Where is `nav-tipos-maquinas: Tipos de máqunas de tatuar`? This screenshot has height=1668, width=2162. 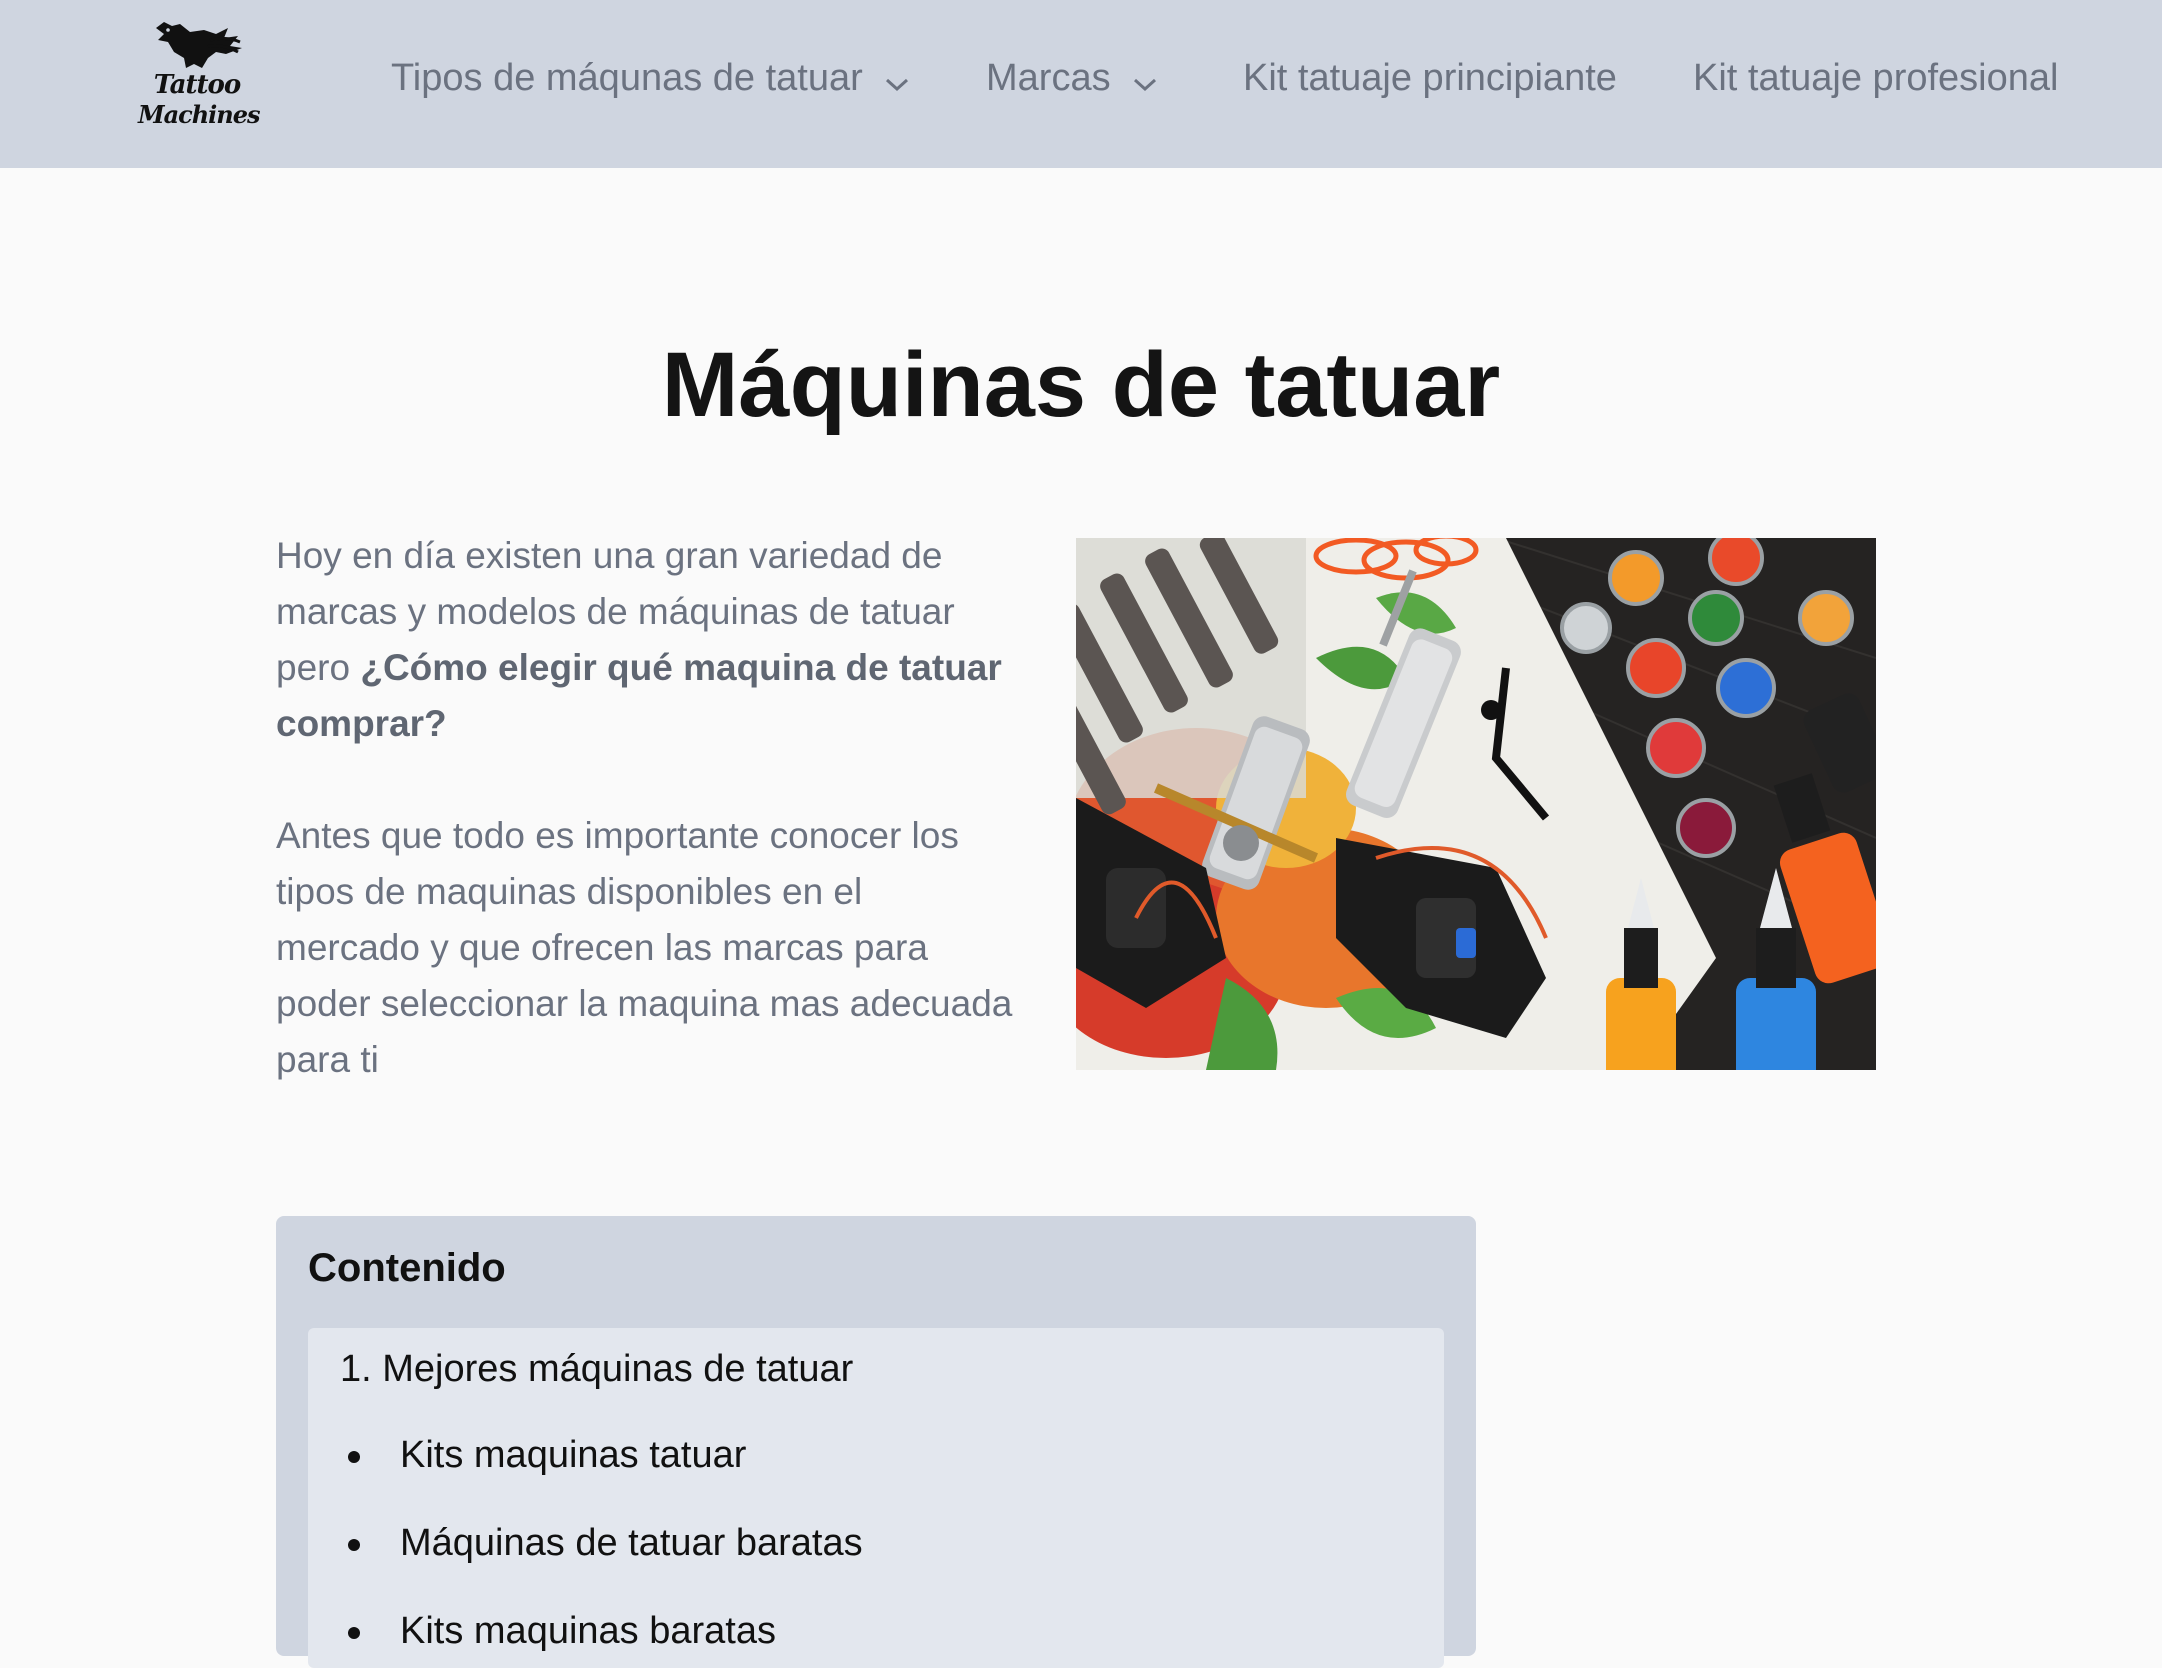 nav-tipos-maquinas: Tipos de máqunas de tatuar is located at coordinates (650, 78).